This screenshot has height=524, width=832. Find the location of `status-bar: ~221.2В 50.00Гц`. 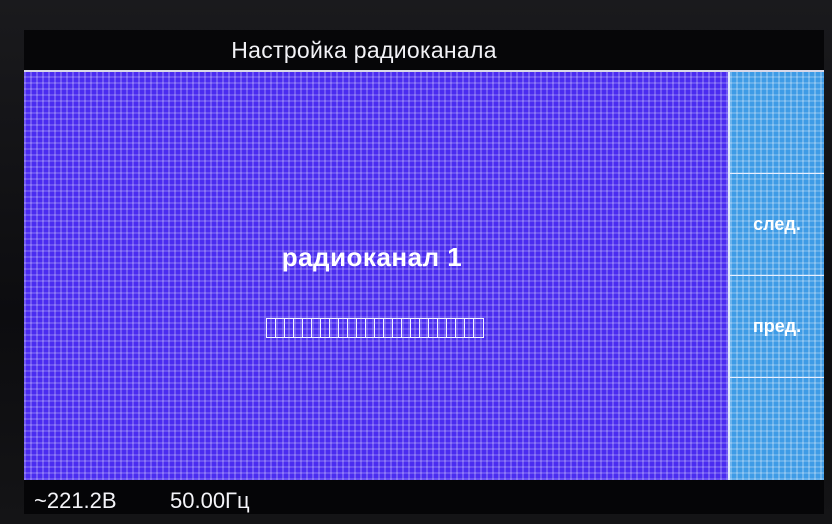

status-bar: ~221.2В 50.00Гц is located at coordinates (424, 497).